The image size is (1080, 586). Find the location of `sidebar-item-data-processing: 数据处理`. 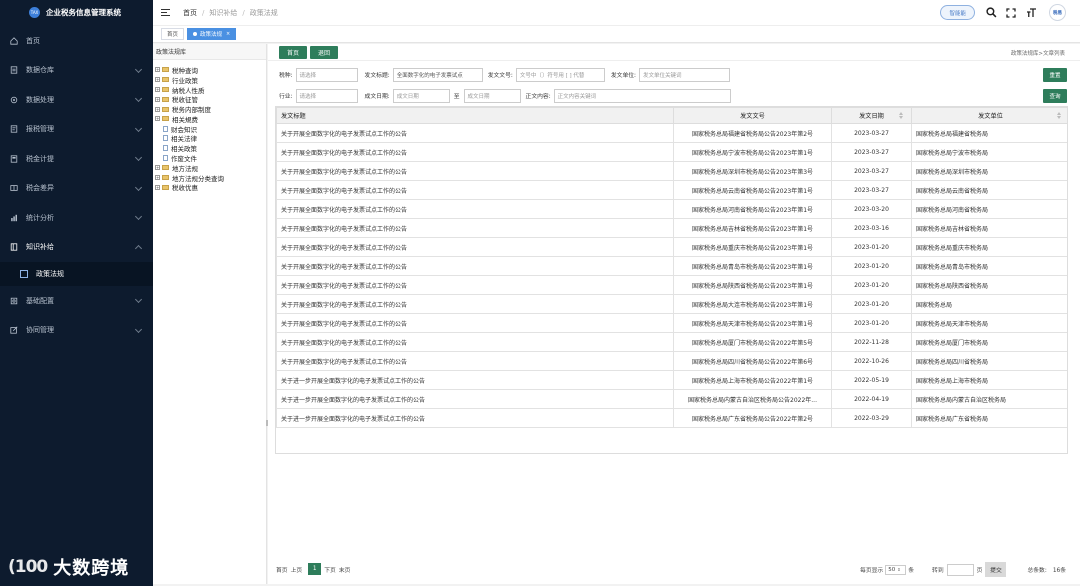

sidebar-item-data-processing: 数据处理 is located at coordinates (76, 100).